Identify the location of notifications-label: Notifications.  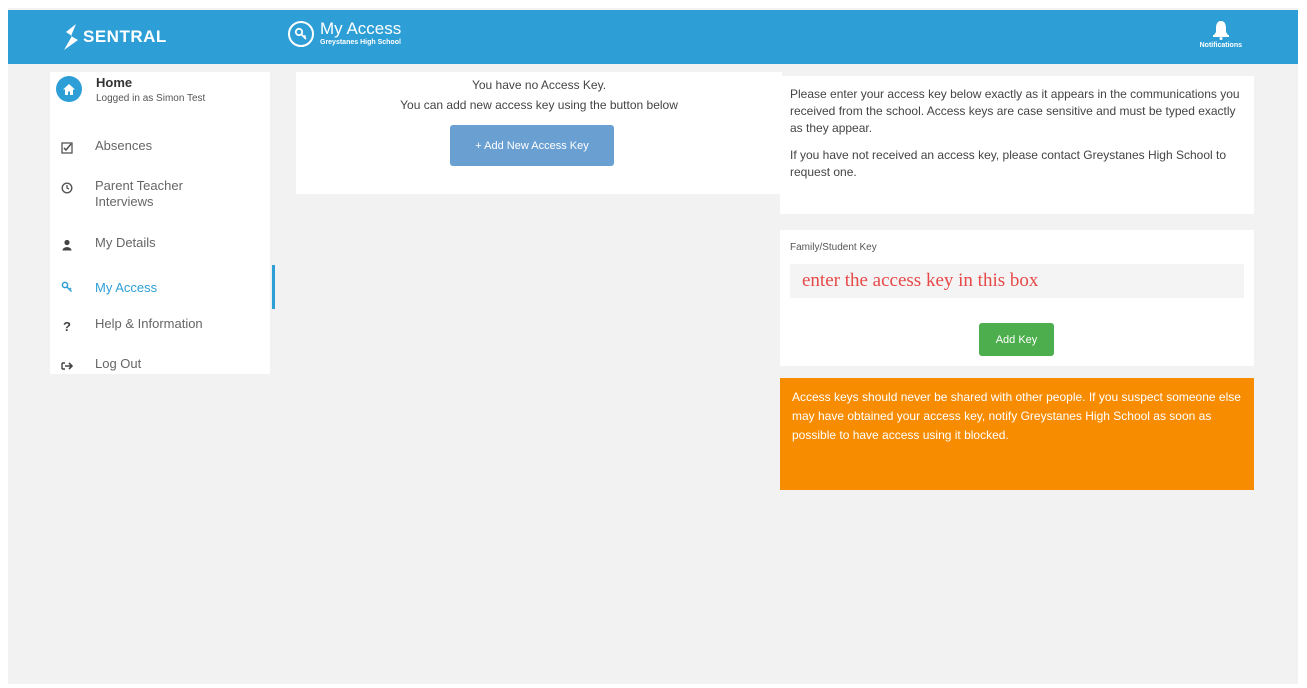
(1220, 45).